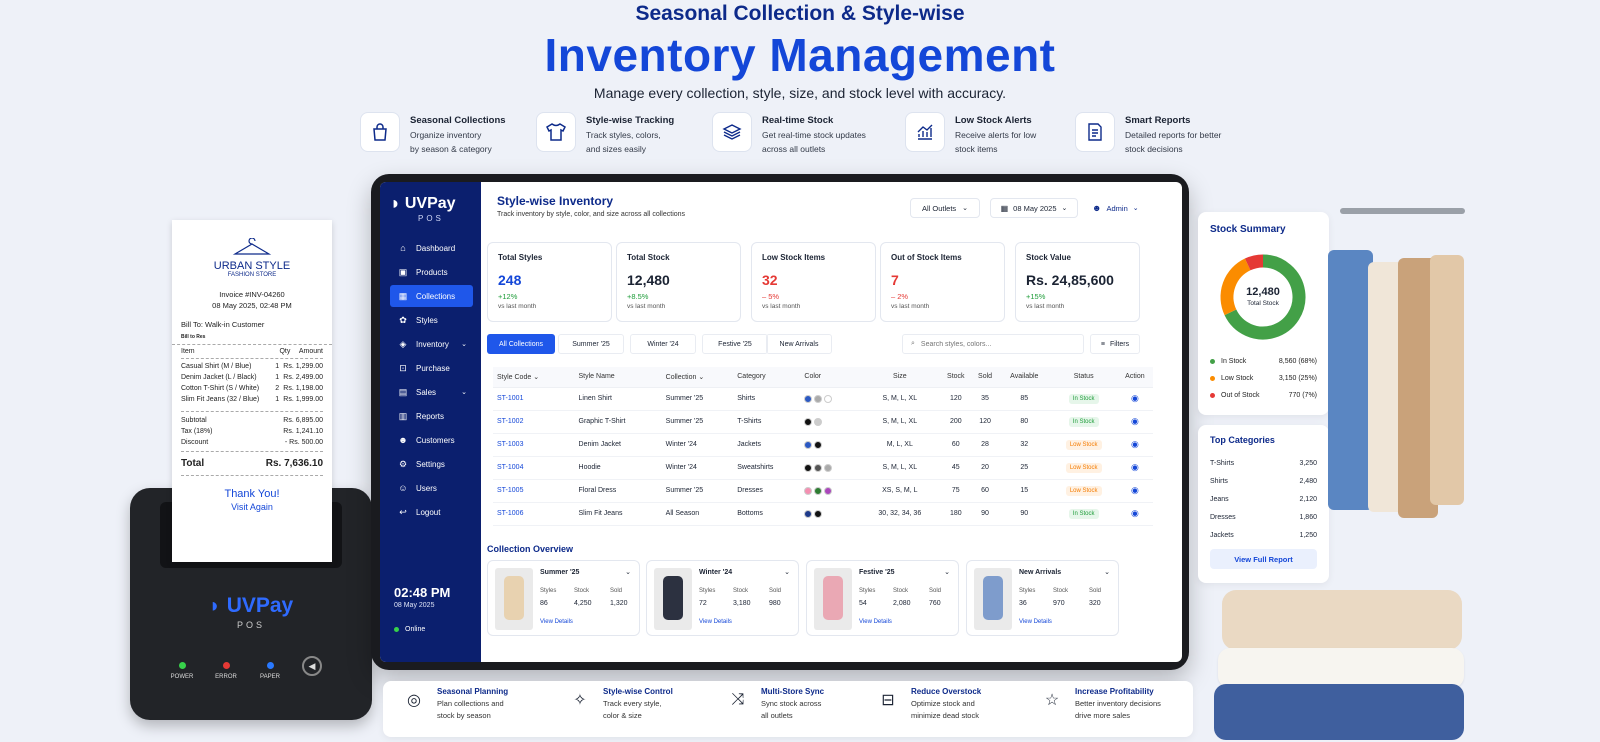 The image size is (1600, 742). What do you see at coordinates (738, 699) in the screenshot?
I see `share-icon: ⤨` at bounding box center [738, 699].